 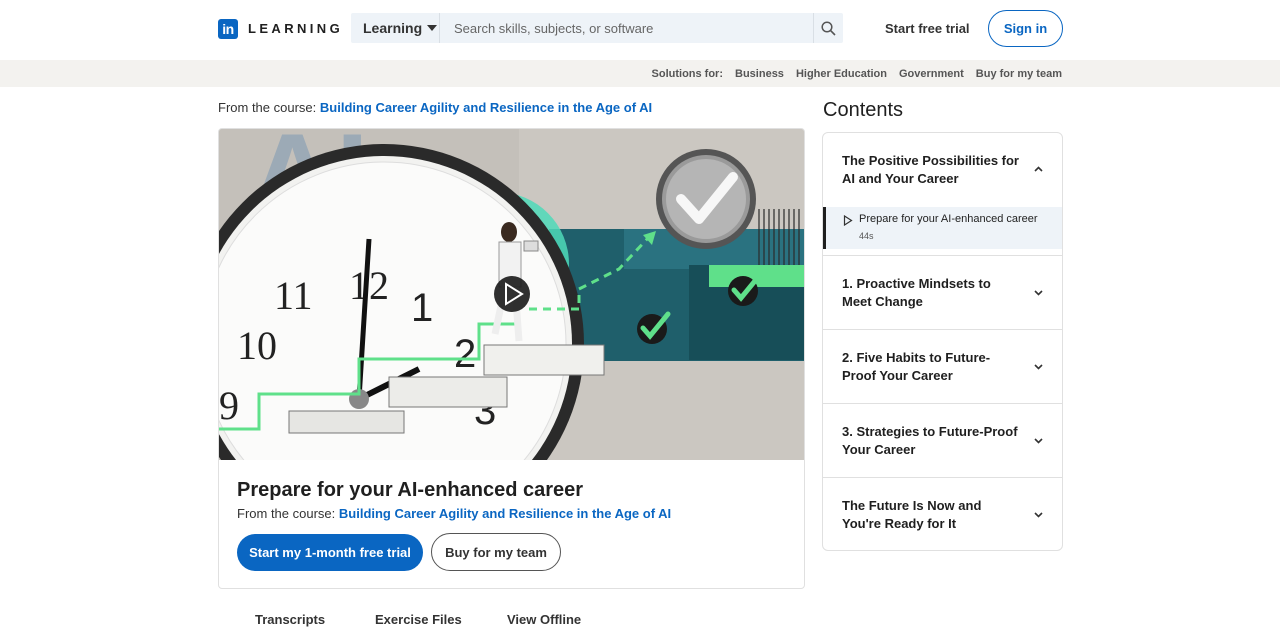 I want to click on video-title: Prepare for your AI-enhanced career, so click(x=410, y=490).